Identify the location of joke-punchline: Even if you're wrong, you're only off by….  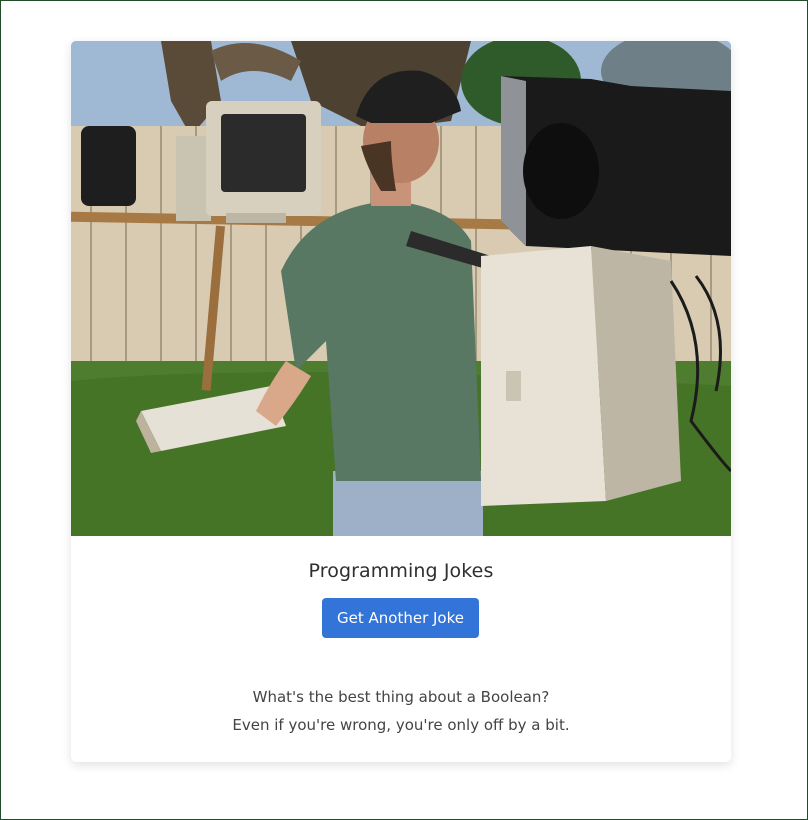
(401, 725).